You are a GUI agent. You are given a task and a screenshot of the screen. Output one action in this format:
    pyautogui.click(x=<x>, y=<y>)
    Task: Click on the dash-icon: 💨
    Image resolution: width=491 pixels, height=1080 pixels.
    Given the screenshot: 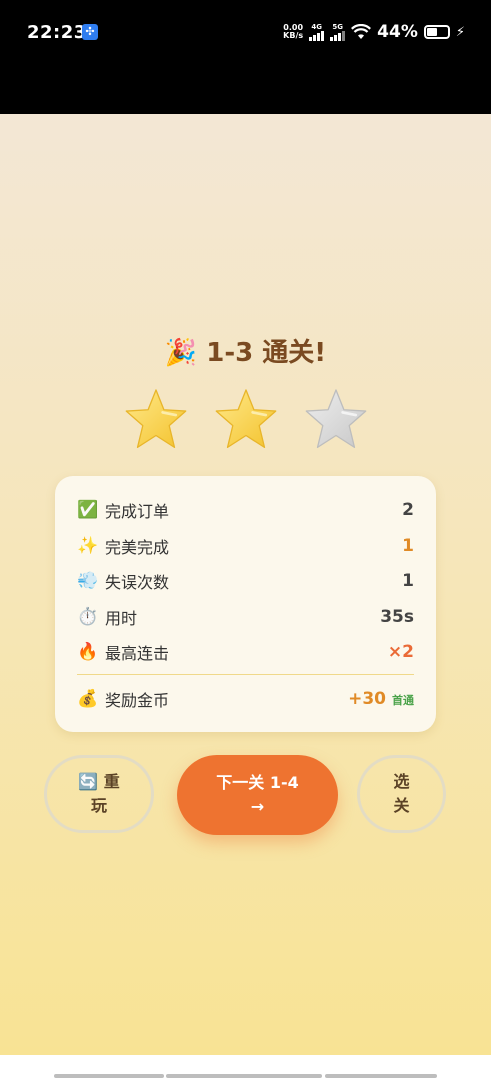 What is the action you would take?
    pyautogui.click(x=88, y=581)
    